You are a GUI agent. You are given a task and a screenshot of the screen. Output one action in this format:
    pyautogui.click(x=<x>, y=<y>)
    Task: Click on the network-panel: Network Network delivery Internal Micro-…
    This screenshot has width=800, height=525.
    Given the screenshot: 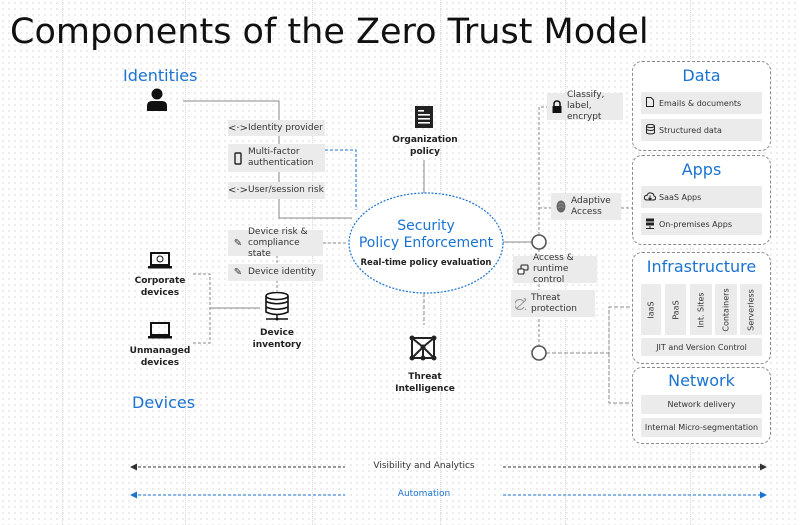 What is the action you would take?
    pyautogui.click(x=701, y=405)
    